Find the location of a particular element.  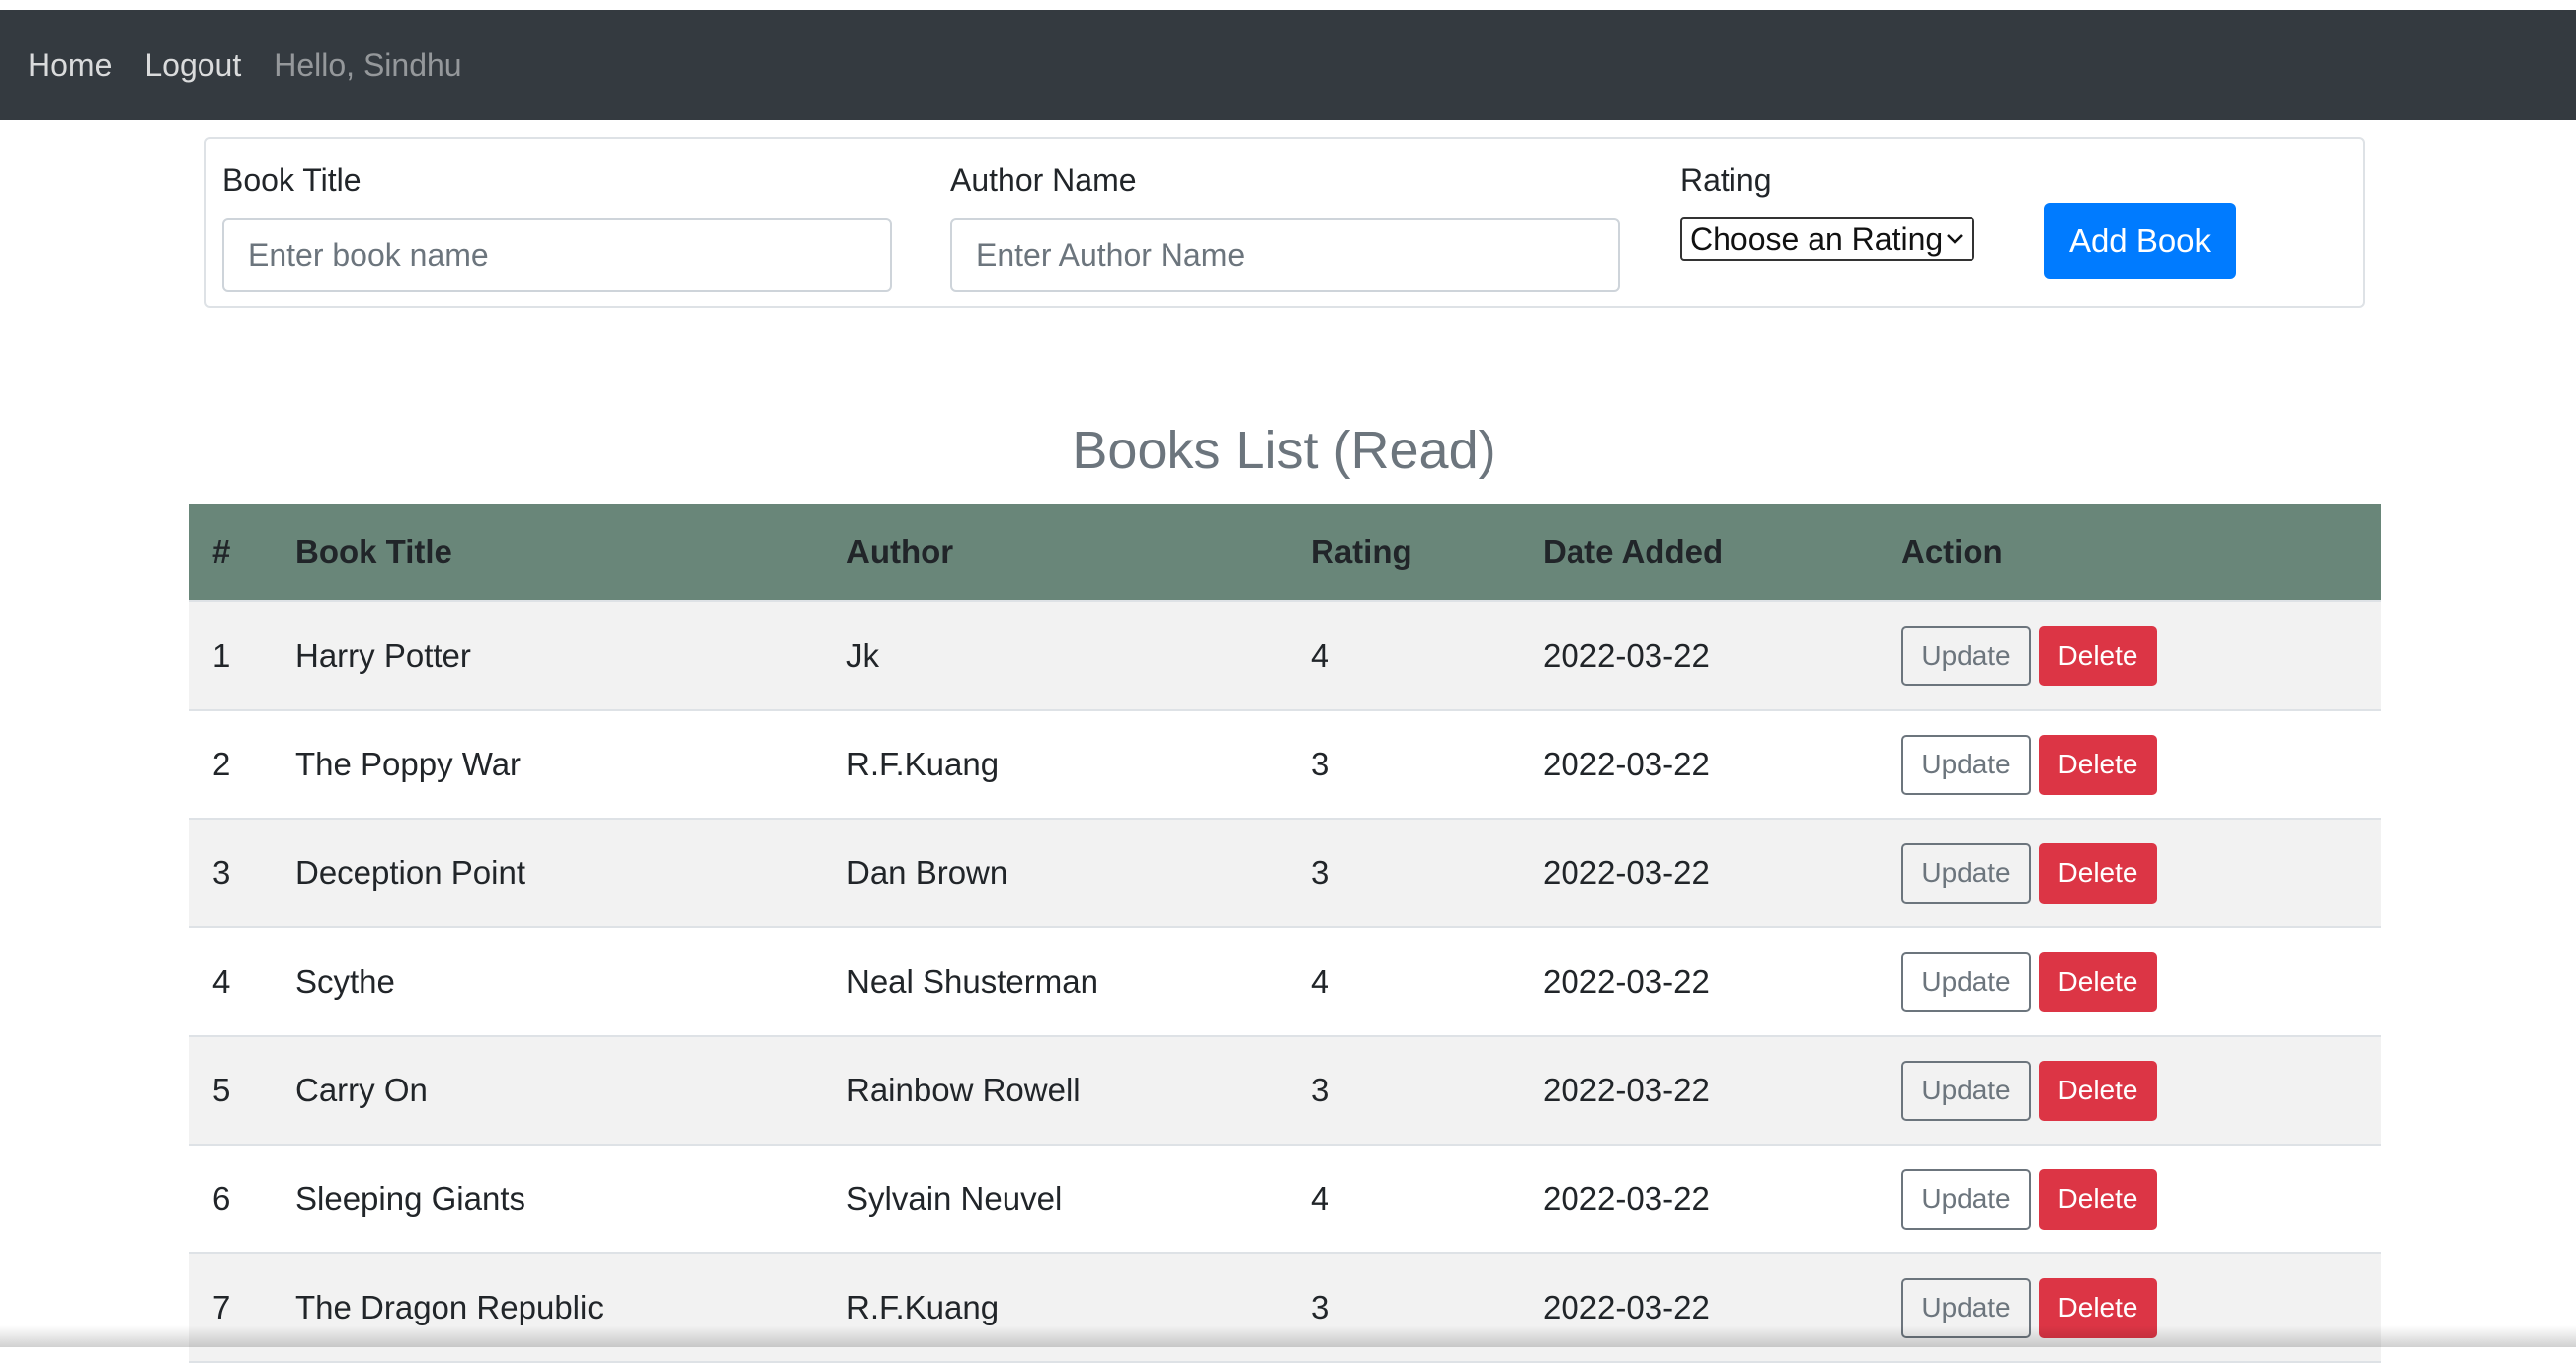

user-greeting: Hello, Sindhu is located at coordinates (368, 64).